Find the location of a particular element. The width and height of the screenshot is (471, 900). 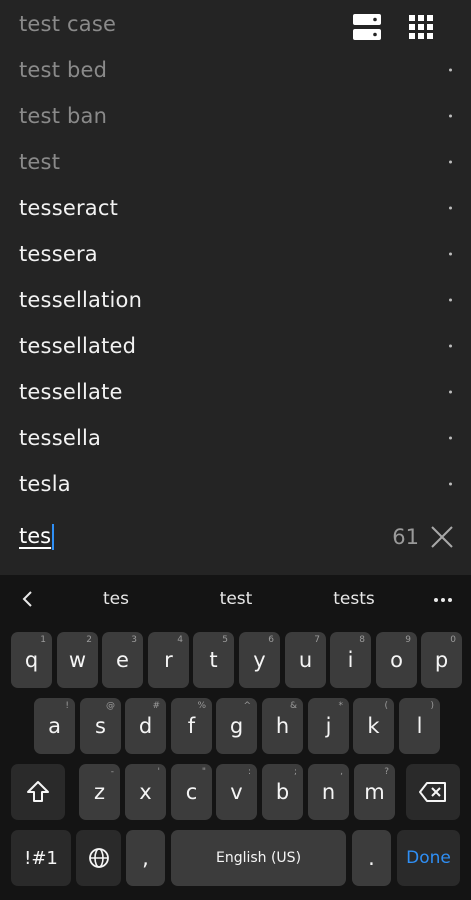

key-b: ; b is located at coordinates (282, 792).